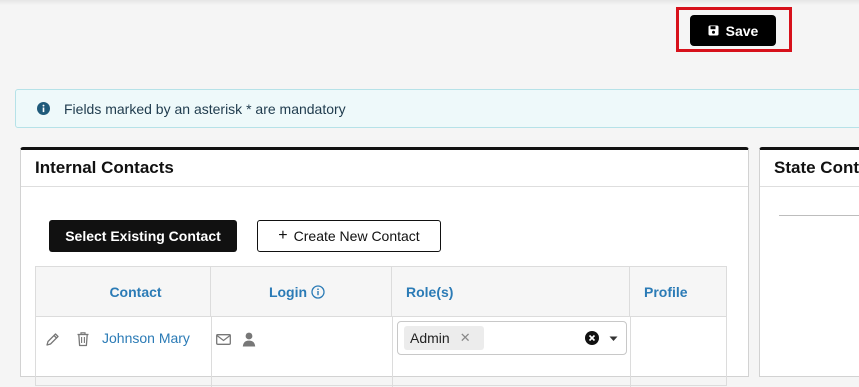 This screenshot has width=859, height=387. What do you see at coordinates (83, 339) in the screenshot?
I see `trash-icon` at bounding box center [83, 339].